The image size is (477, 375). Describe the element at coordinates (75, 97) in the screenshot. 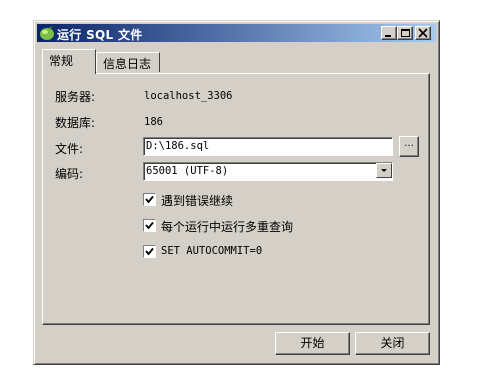

I see `server-label: 服务器:` at that location.